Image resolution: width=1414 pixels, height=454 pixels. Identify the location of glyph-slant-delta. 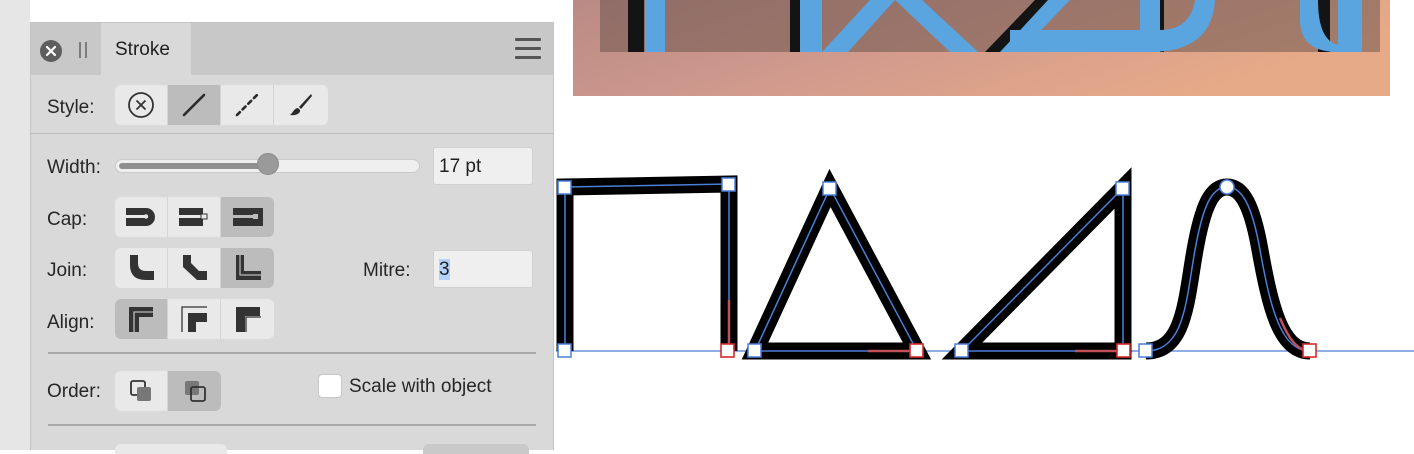
(1036, 263).